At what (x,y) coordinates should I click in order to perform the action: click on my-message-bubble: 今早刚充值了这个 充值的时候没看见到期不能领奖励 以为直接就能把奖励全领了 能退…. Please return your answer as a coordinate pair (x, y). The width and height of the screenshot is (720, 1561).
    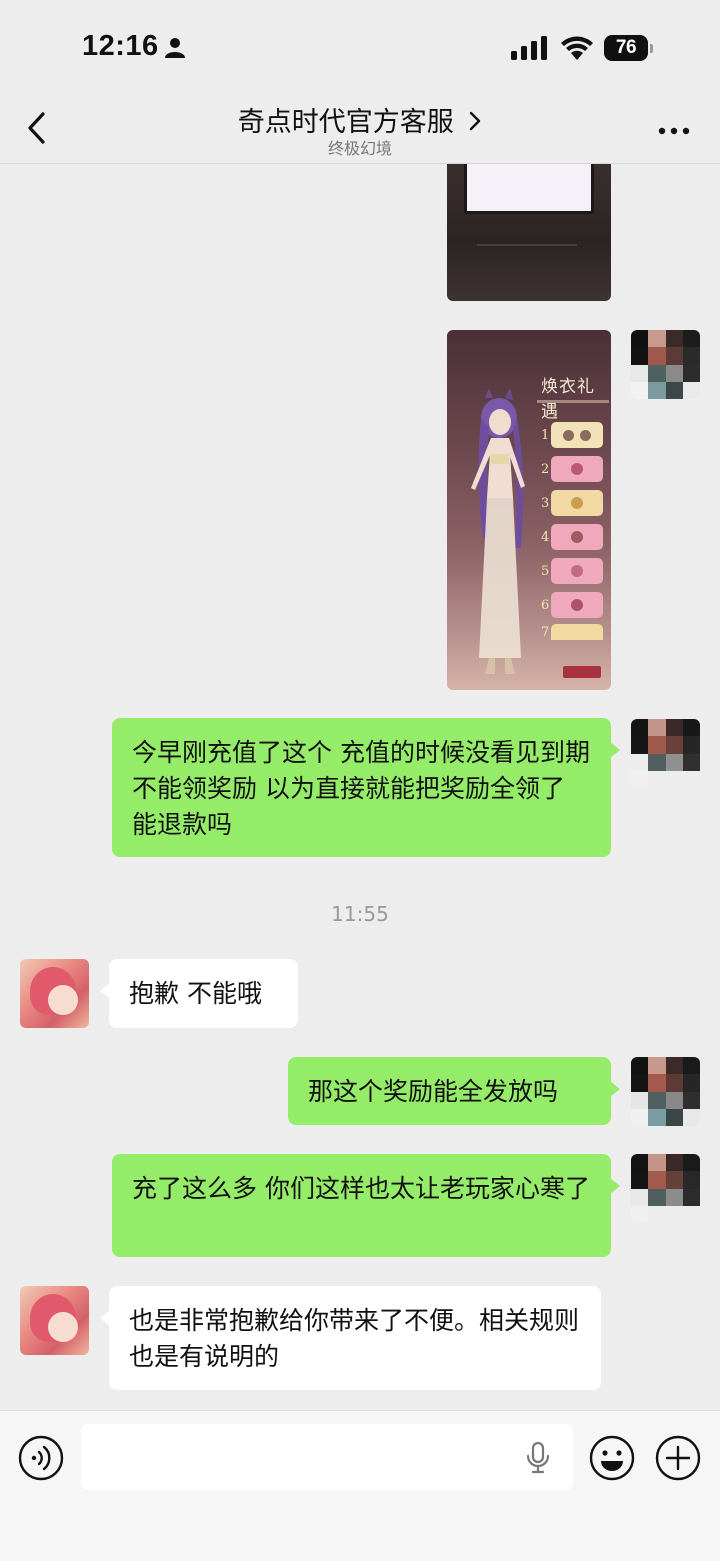
    Looking at the image, I should click on (366, 787).